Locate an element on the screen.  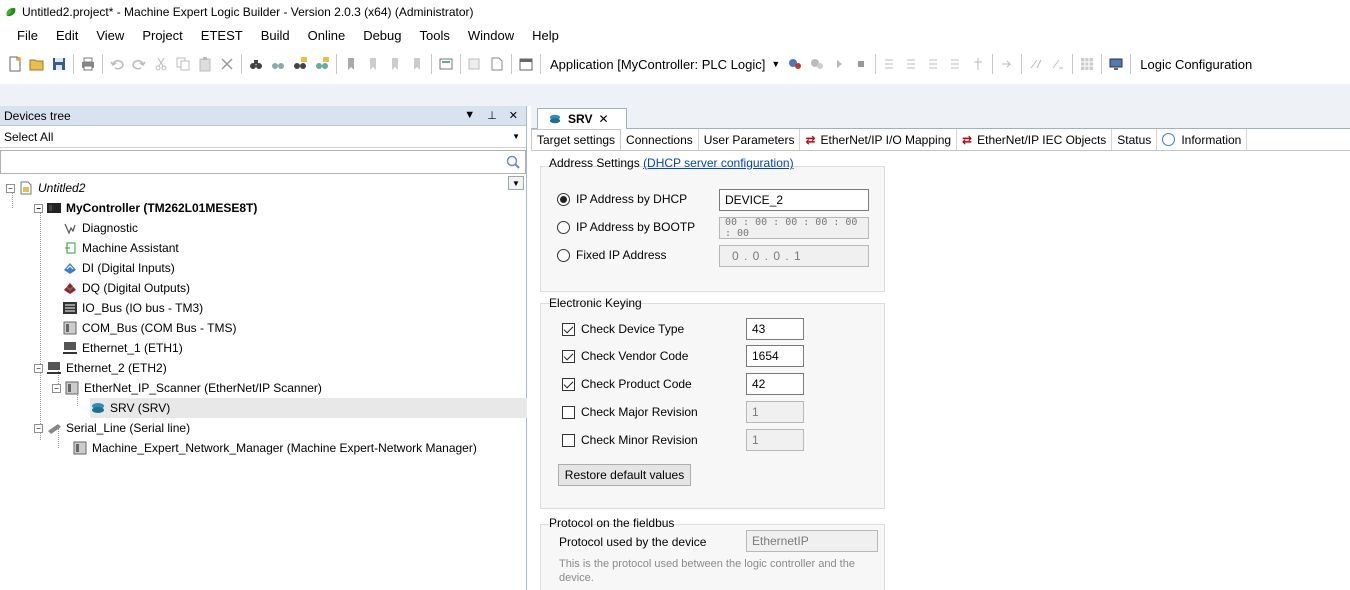
menu-file: File is located at coordinates (27, 36).